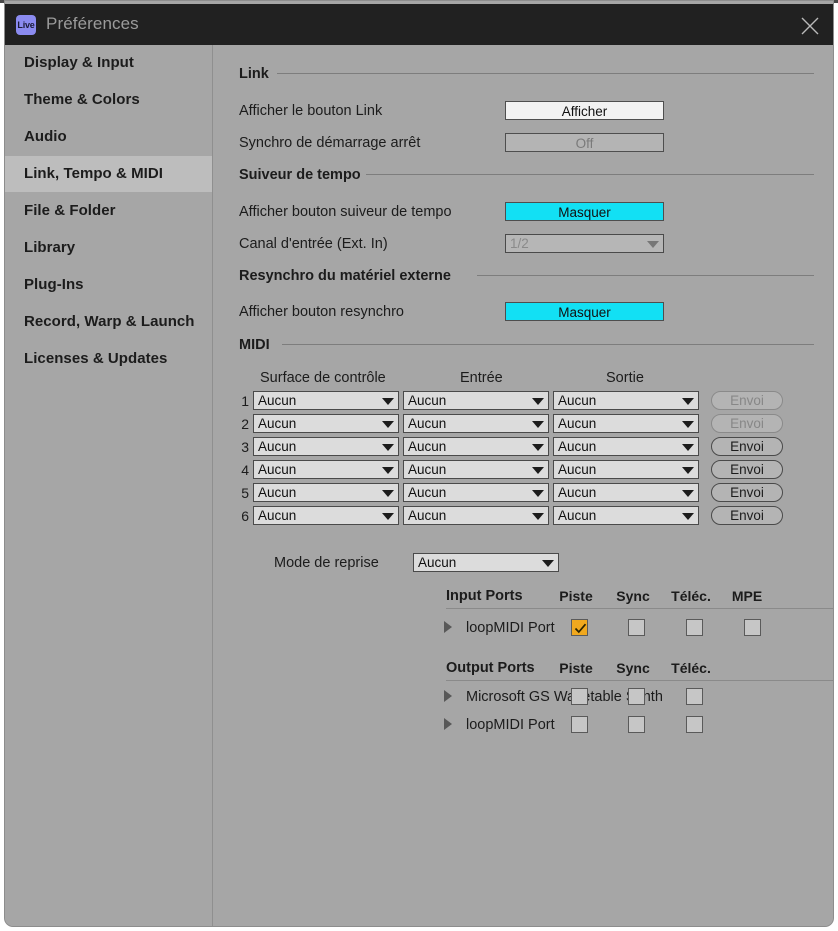  What do you see at coordinates (545, 73) in the screenshot?
I see `section-rule-link` at bounding box center [545, 73].